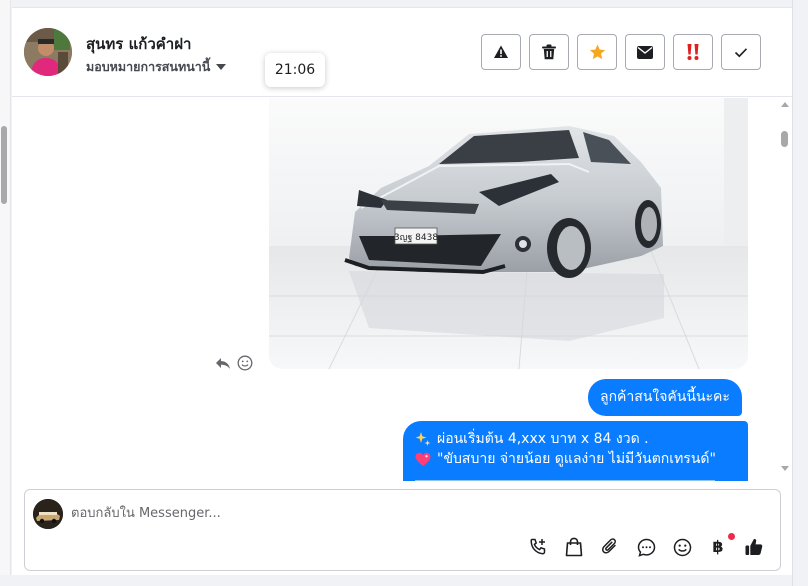  I want to click on header-actions, so click(621, 52).